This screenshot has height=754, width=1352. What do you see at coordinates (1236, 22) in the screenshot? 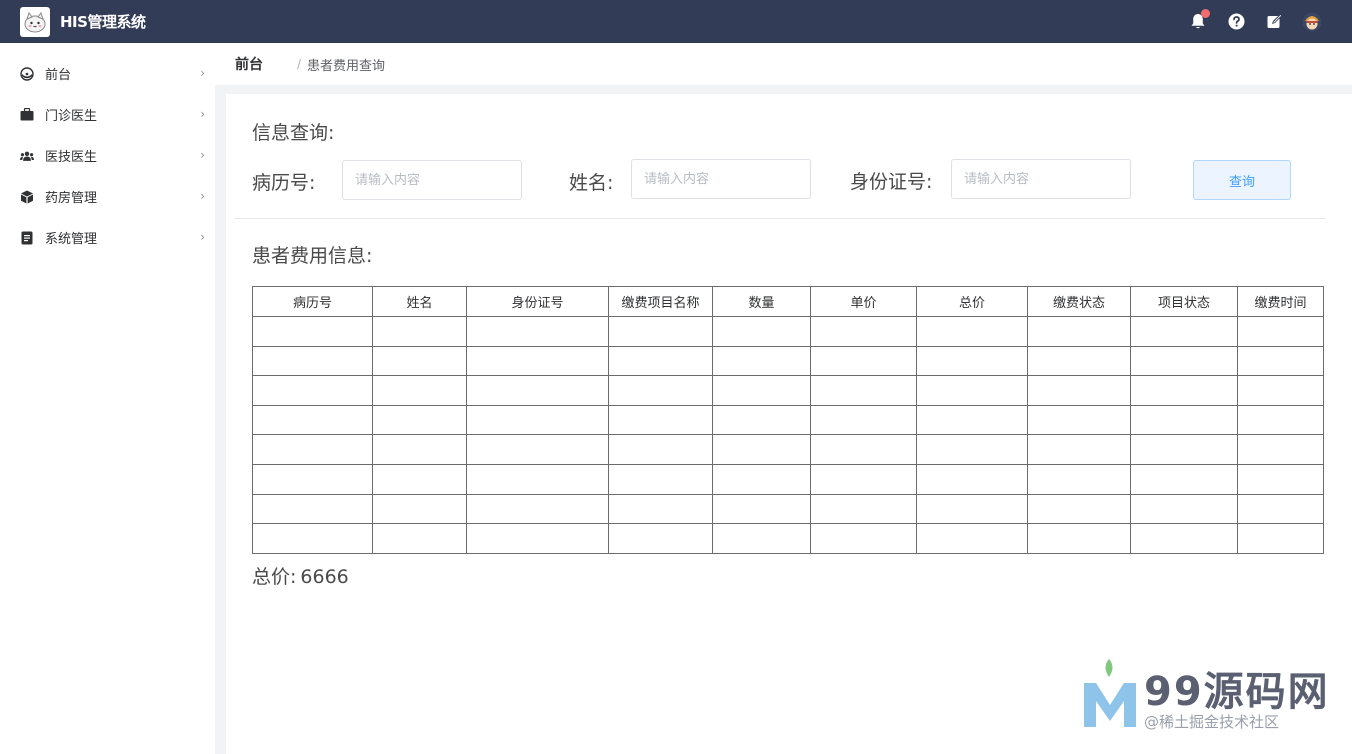
I see `help-button` at bounding box center [1236, 22].